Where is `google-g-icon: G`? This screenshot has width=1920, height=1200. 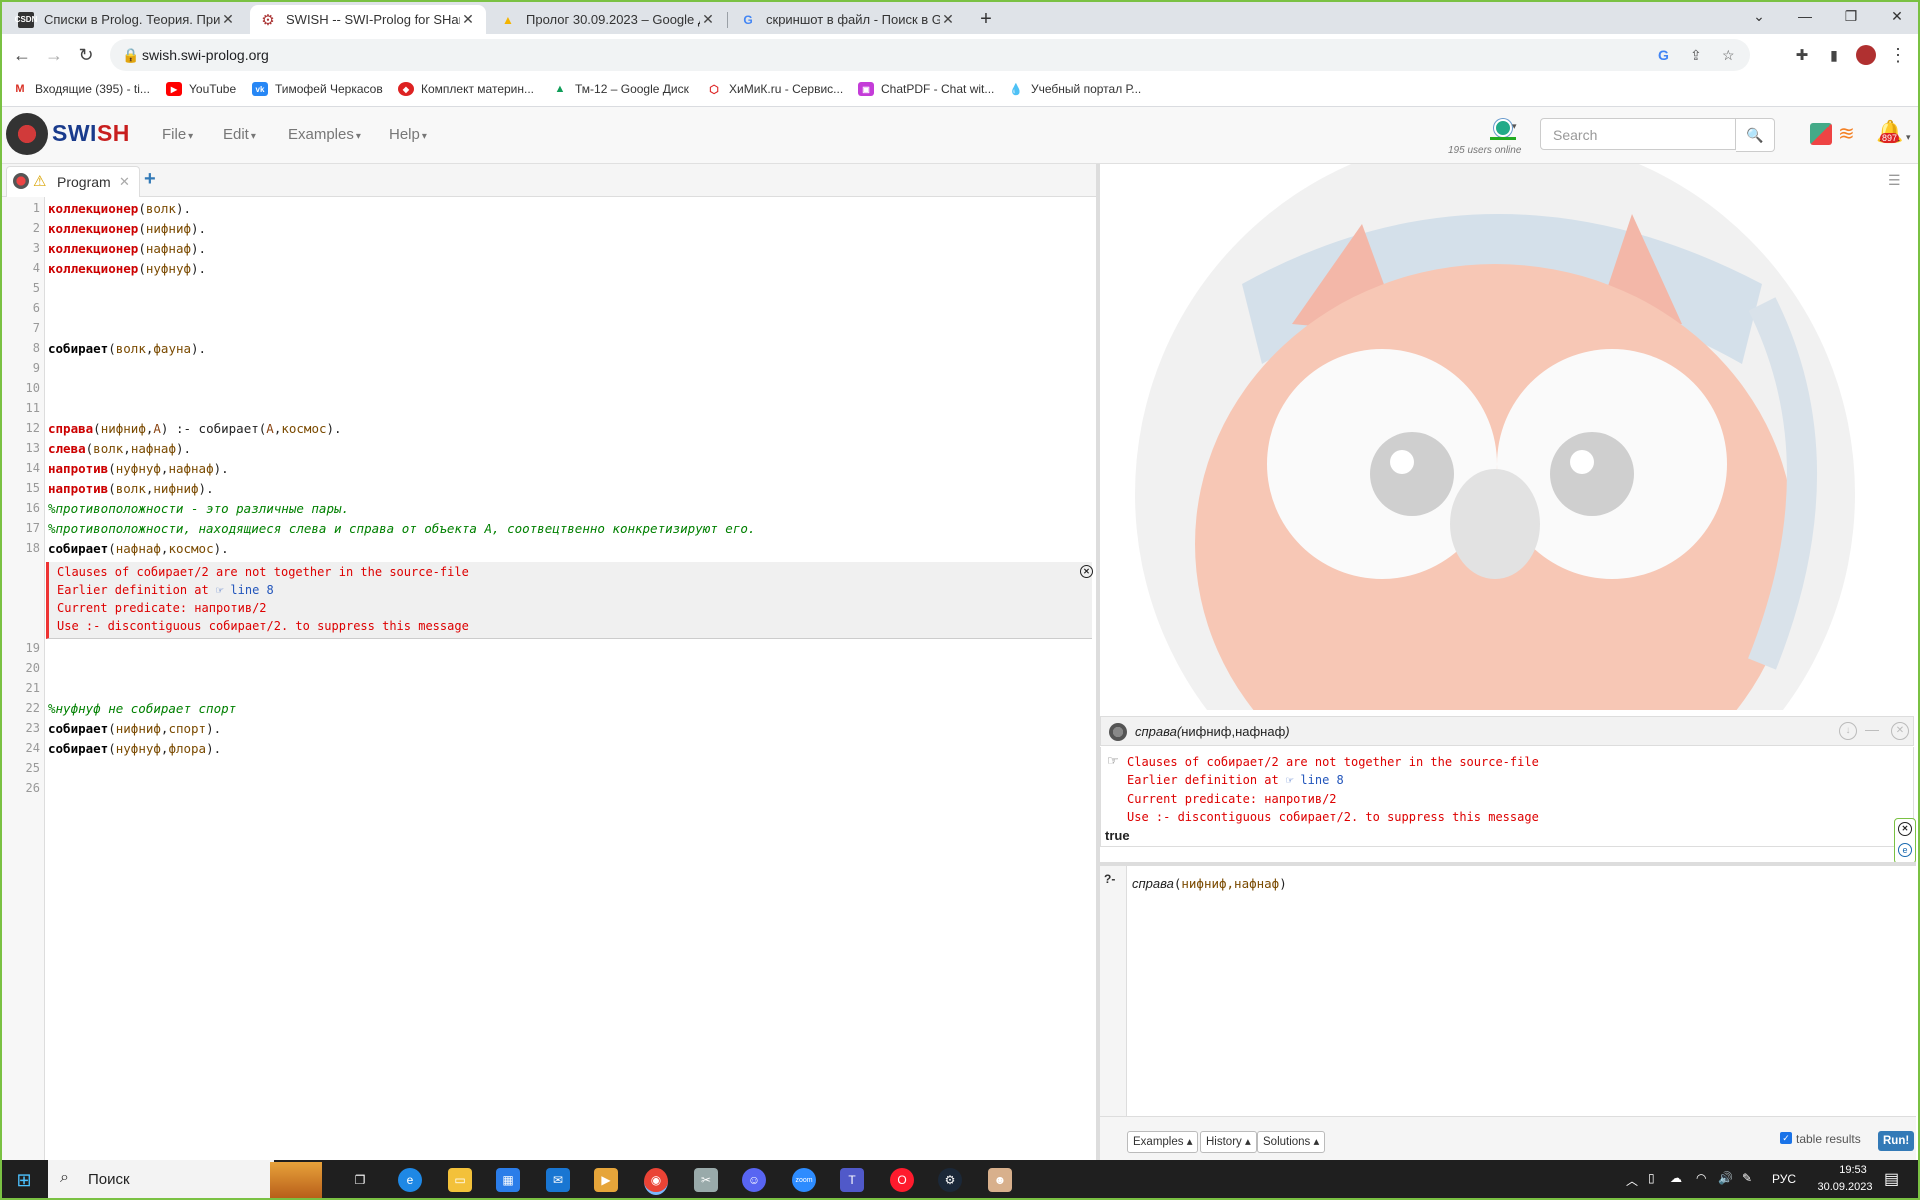 google-g-icon: G is located at coordinates (748, 19).